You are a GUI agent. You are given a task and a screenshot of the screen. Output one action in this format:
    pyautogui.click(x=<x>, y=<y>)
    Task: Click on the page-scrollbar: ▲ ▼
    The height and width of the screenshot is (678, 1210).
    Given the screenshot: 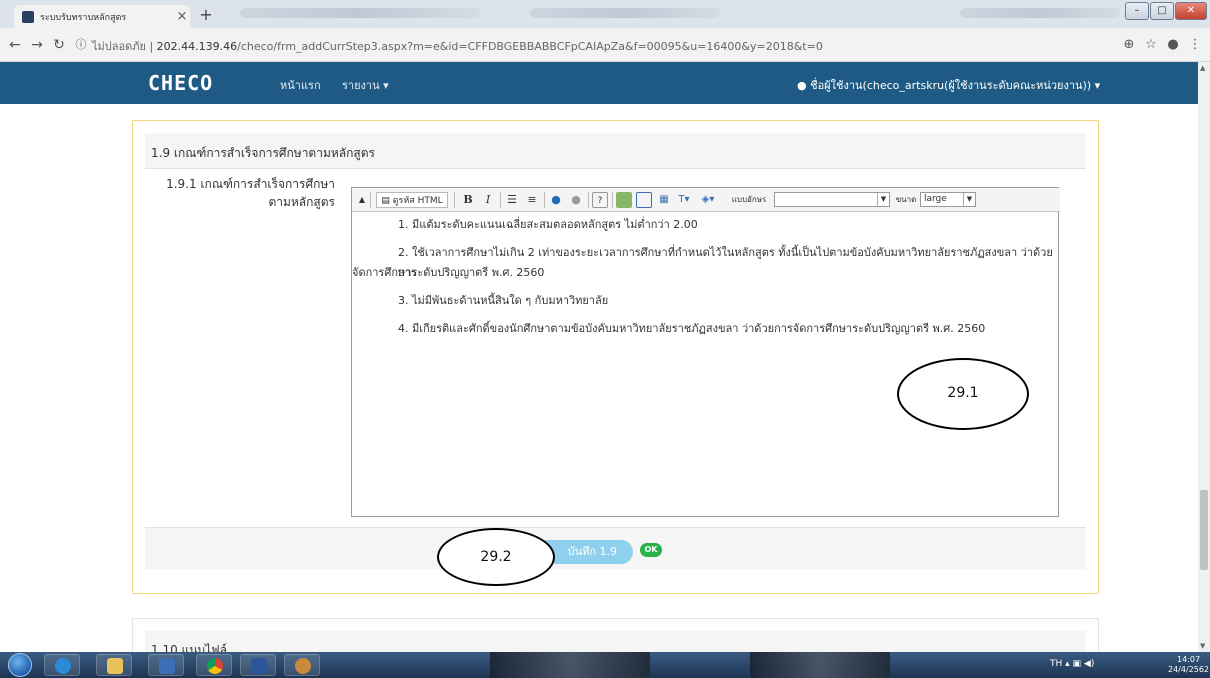 What is the action you would take?
    pyautogui.click(x=1204, y=357)
    